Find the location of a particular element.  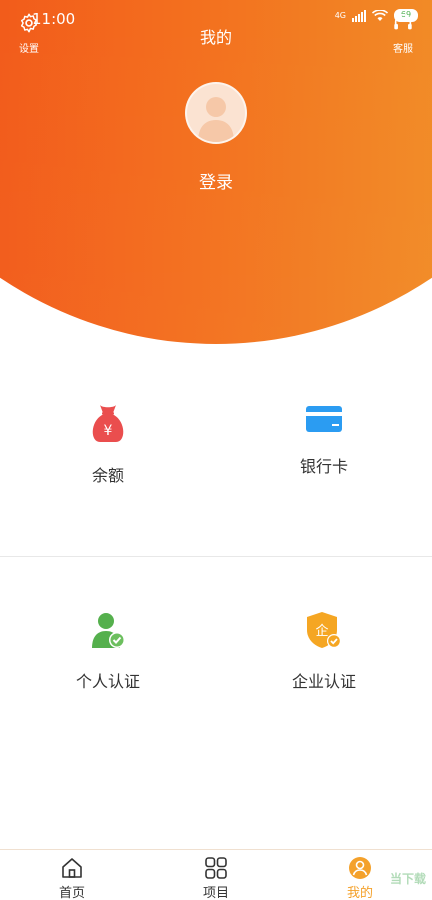

tab-projects: 项目 is located at coordinates (216, 875).